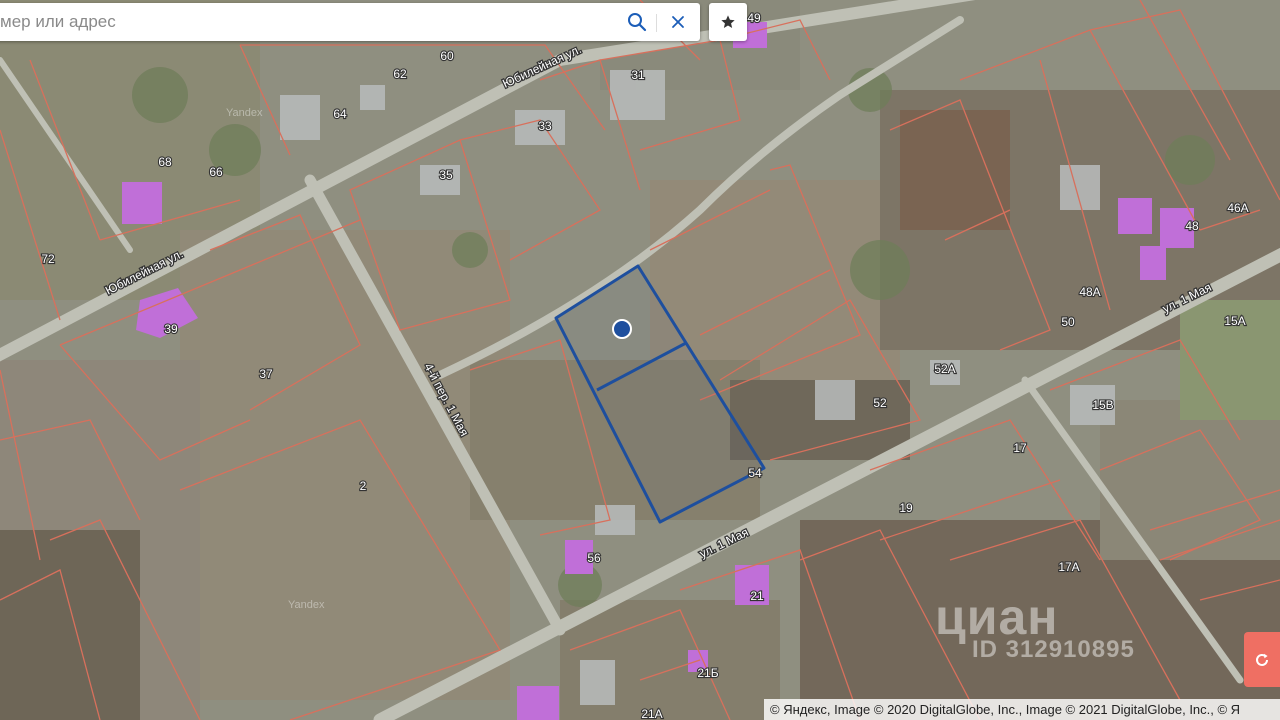  I want to click on clear-search-button, so click(678, 22).